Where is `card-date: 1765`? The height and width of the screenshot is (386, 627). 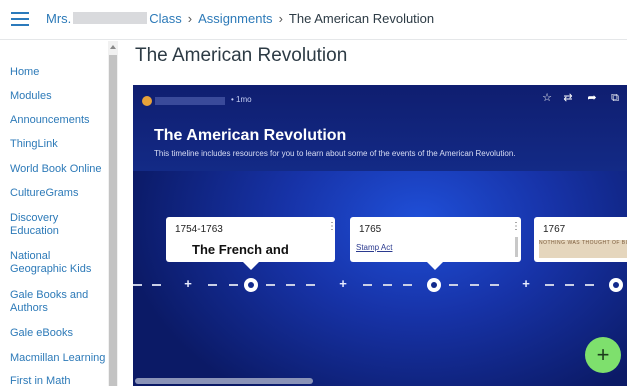
card-date: 1765 is located at coordinates (370, 229).